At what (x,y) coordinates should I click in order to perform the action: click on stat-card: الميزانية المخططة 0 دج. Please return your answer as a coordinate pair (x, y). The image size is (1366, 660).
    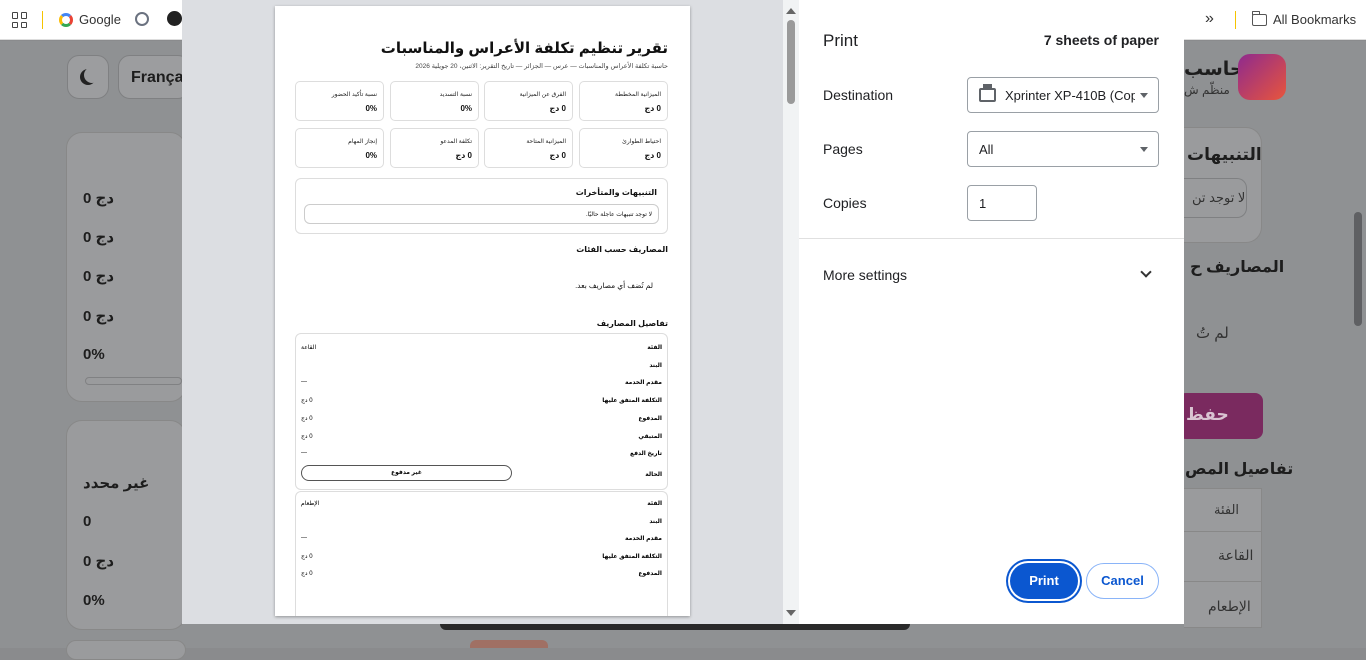
    Looking at the image, I should click on (623, 101).